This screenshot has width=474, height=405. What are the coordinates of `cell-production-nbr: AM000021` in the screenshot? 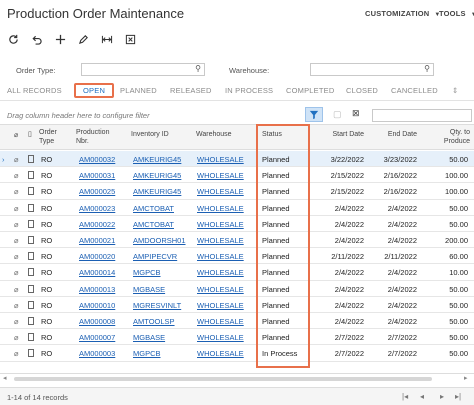 It's located at (97, 240).